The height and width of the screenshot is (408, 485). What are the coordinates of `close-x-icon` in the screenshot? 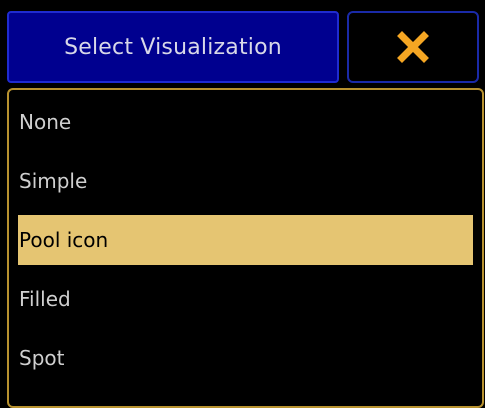 It's located at (413, 47).